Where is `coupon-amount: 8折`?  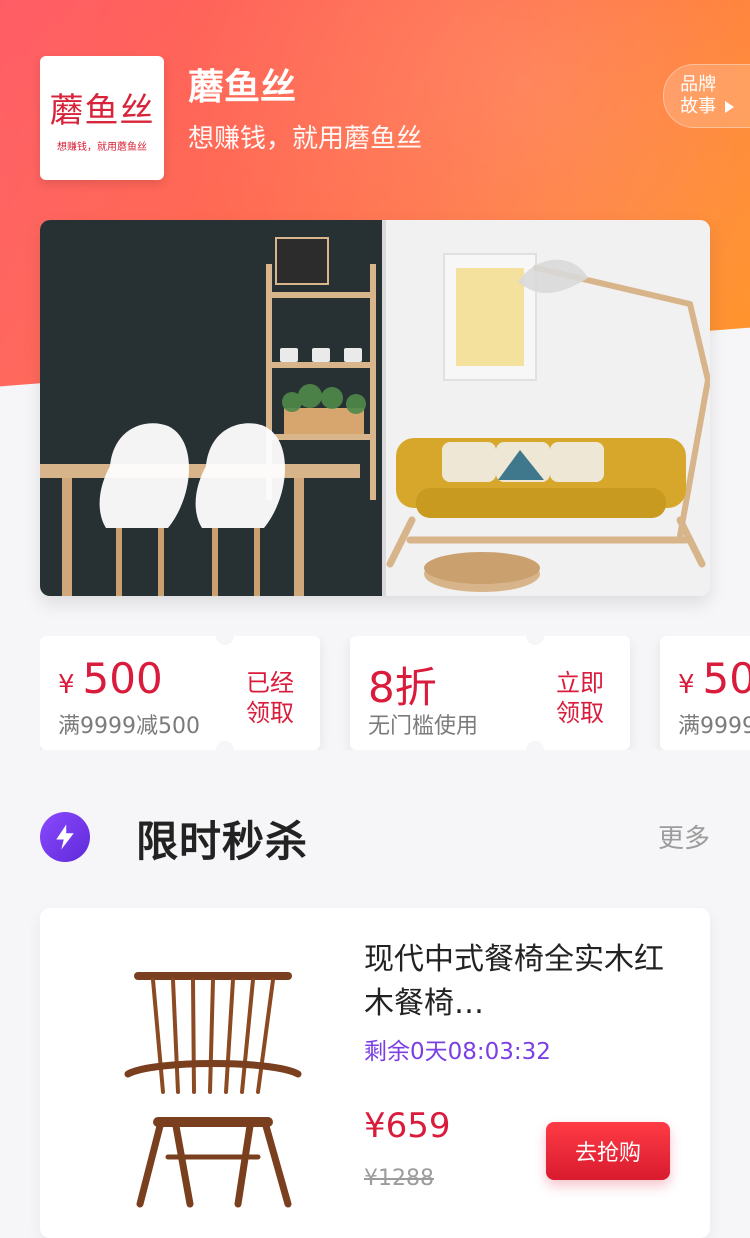
coupon-amount: 8折 is located at coordinates (402, 684).